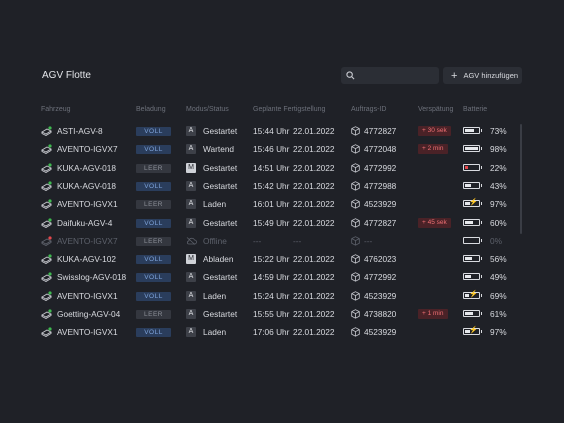  I want to click on col-header-vehicle: Fahrzeug, so click(56, 109).